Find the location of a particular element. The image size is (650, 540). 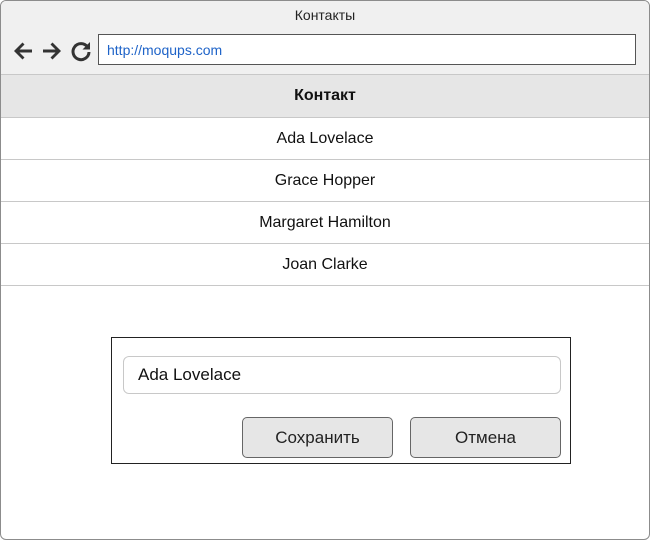

address-bar: http://moqups.com is located at coordinates (367, 49).